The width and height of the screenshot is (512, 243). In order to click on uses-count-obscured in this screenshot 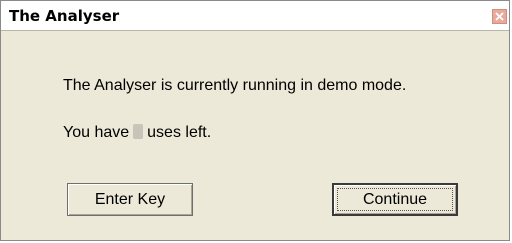, I will do `click(138, 131)`.